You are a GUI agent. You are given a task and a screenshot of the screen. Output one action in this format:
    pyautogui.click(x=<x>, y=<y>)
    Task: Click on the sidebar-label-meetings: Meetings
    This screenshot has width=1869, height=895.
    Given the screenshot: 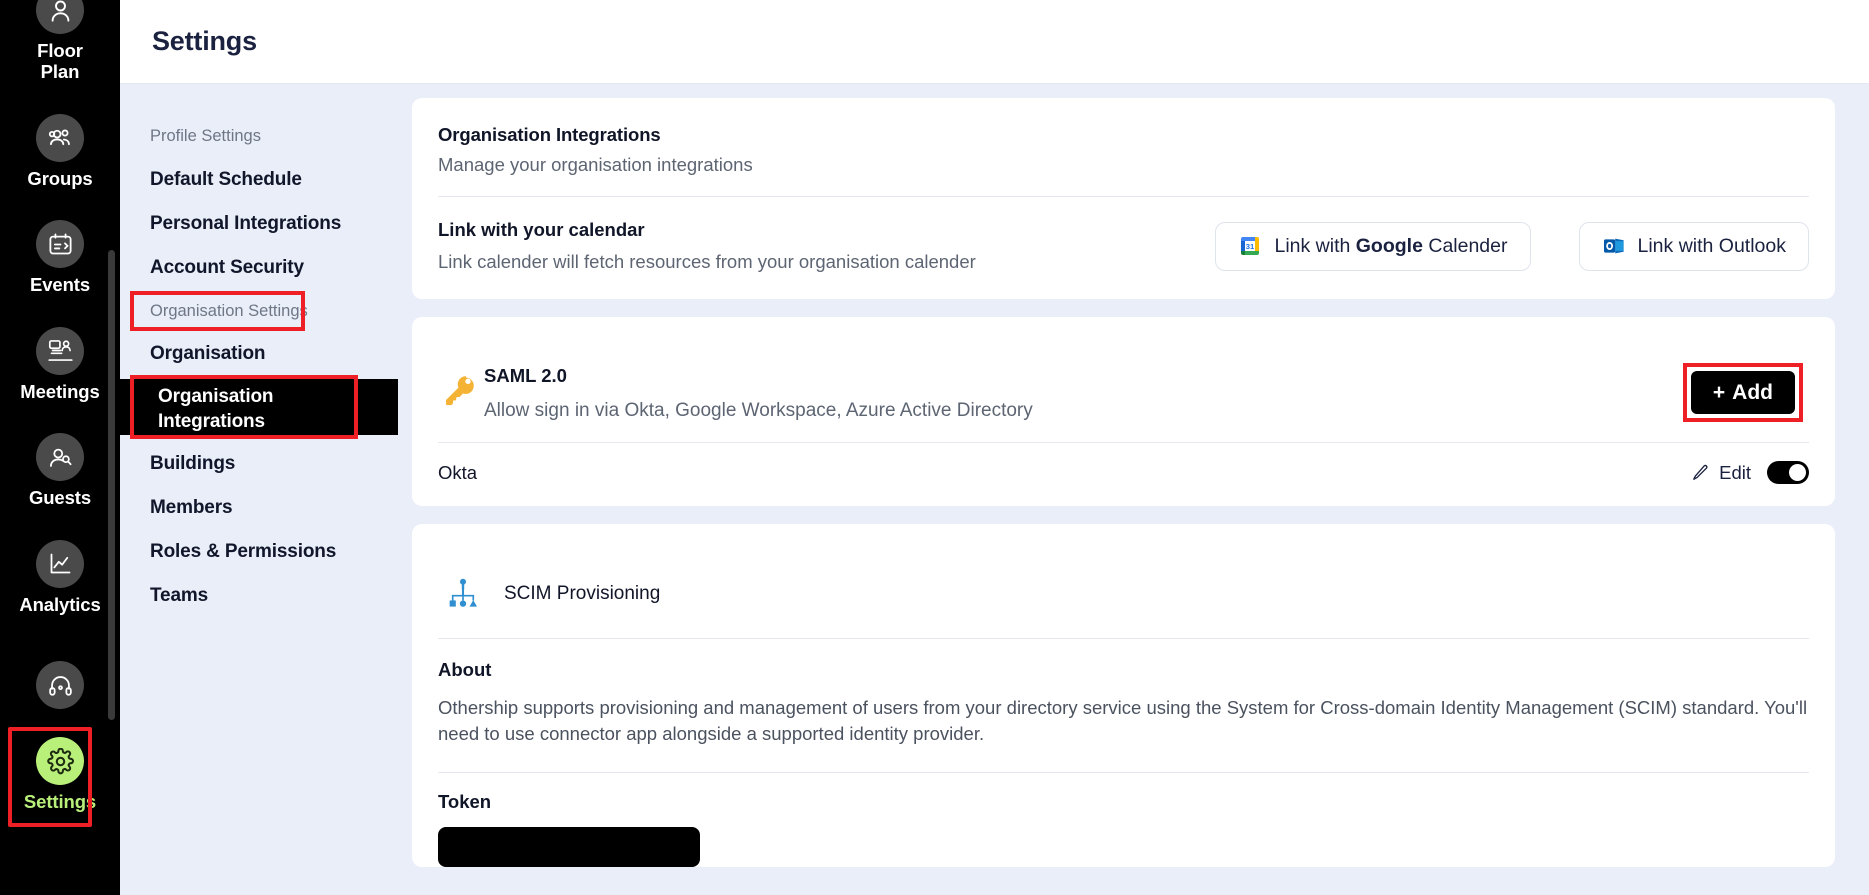 What is the action you would take?
    pyautogui.click(x=60, y=391)
    